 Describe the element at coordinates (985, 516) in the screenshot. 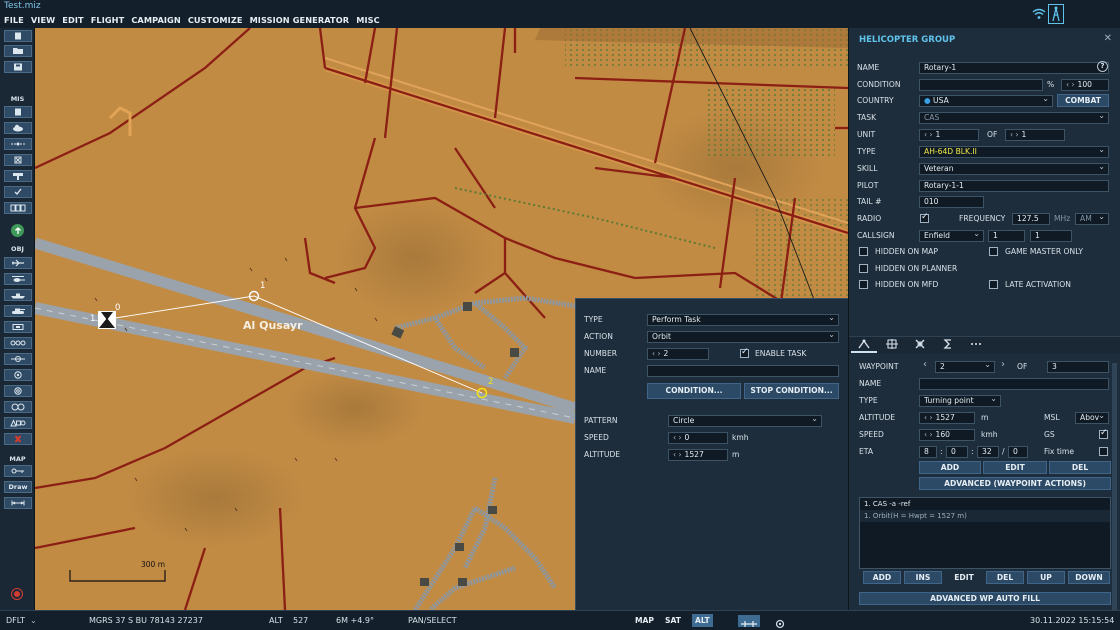

I see `list-item: 1. Orbit(H = Hwpt = 1527 m)` at that location.